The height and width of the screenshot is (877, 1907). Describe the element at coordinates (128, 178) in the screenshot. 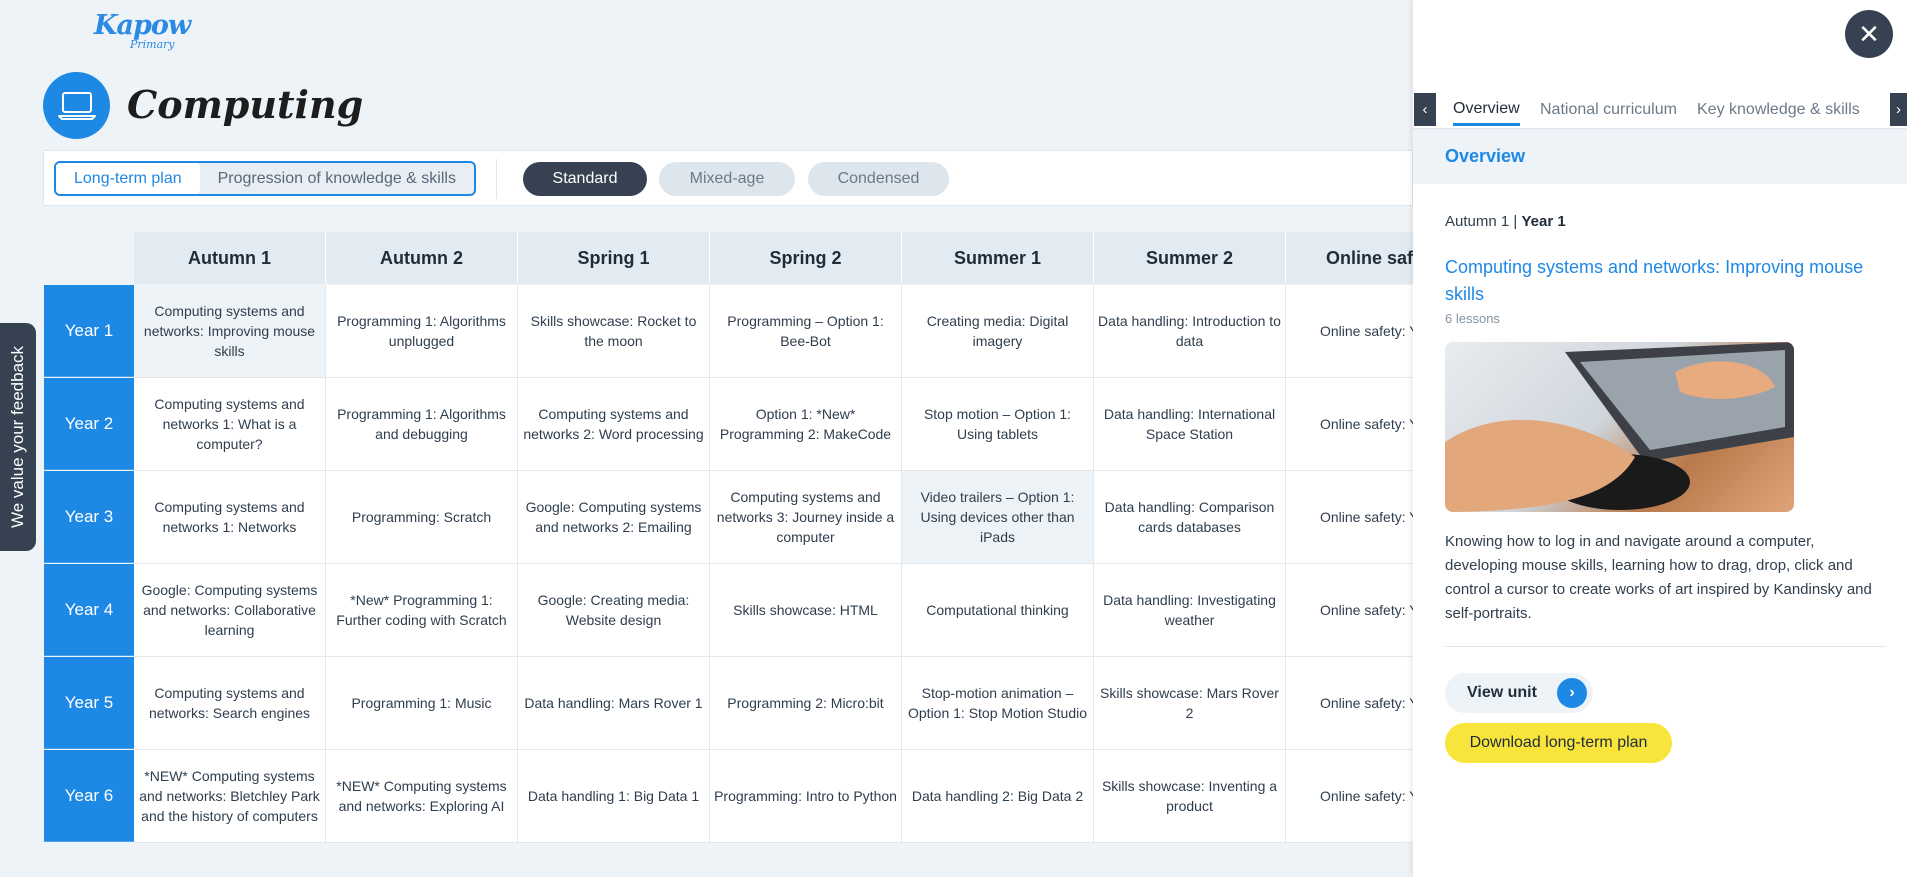

I see `long-term-plan-tab: Long-term plan` at that location.